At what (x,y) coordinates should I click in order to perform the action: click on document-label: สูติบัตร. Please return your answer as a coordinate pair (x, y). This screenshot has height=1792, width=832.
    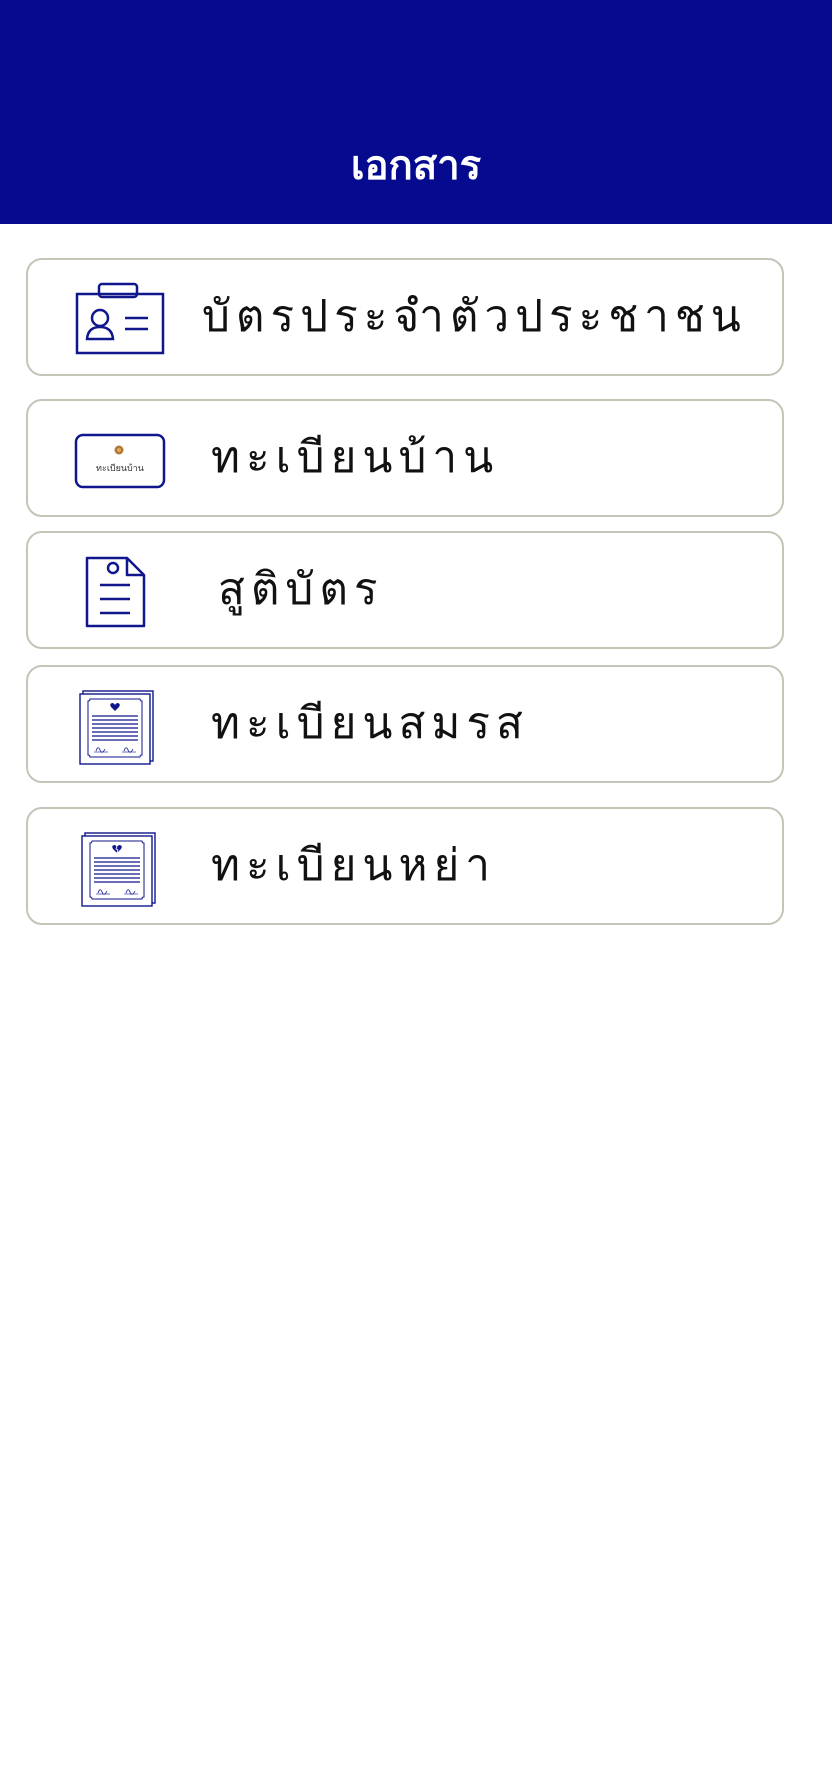
    Looking at the image, I should click on (301, 589).